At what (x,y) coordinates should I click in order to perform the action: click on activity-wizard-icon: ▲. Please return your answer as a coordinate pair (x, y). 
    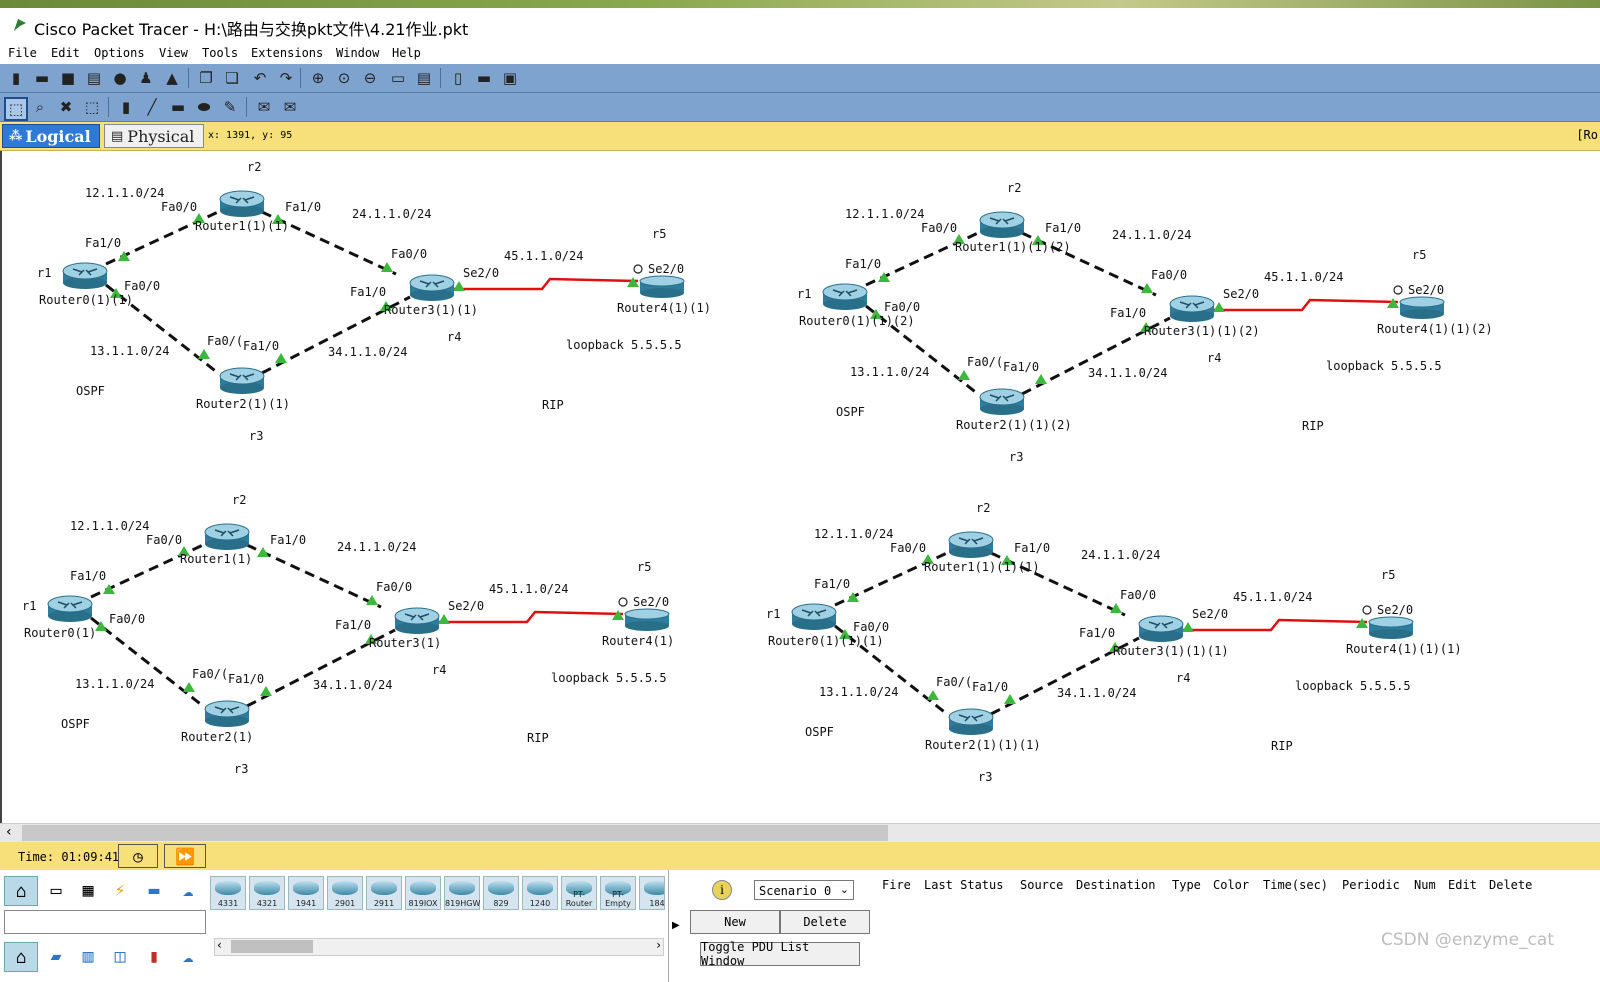
    Looking at the image, I should click on (172, 78).